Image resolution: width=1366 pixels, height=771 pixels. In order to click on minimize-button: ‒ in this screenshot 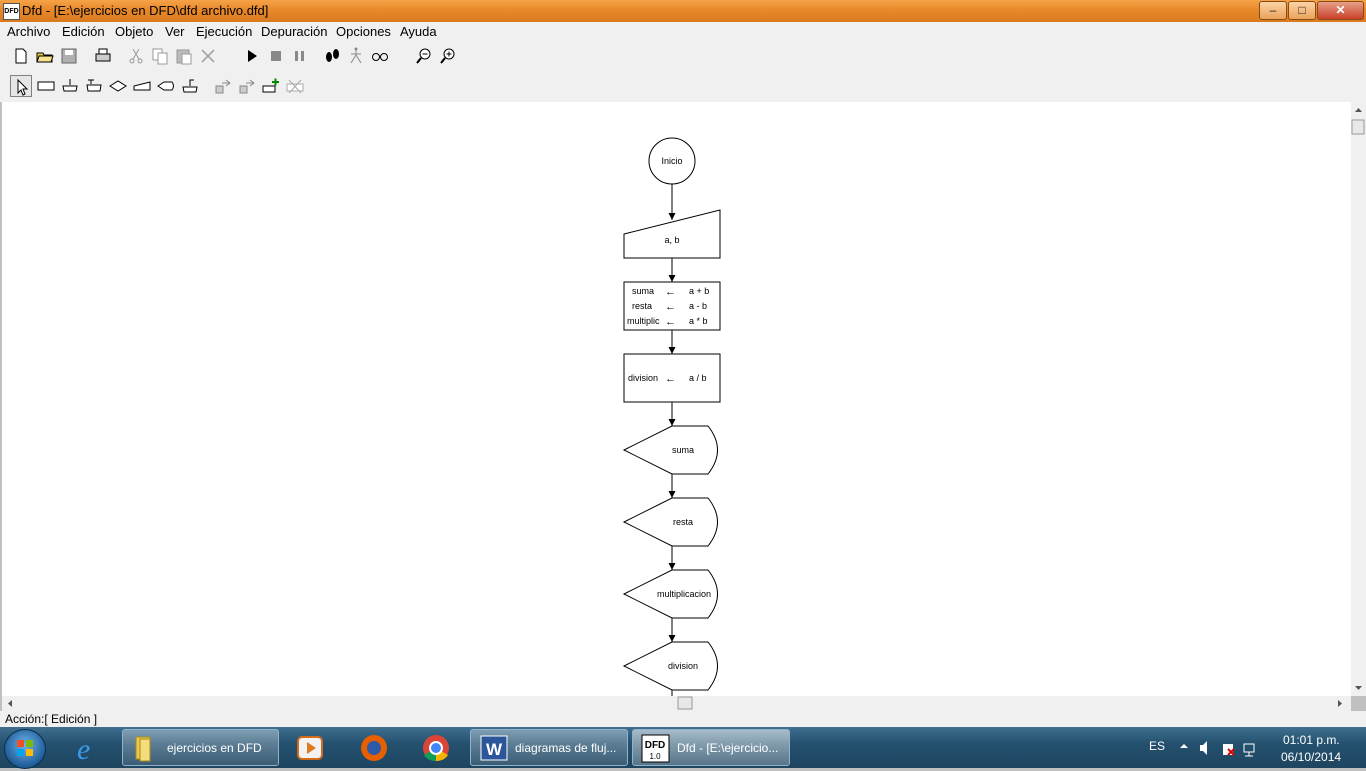, I will do `click(1273, 10)`.